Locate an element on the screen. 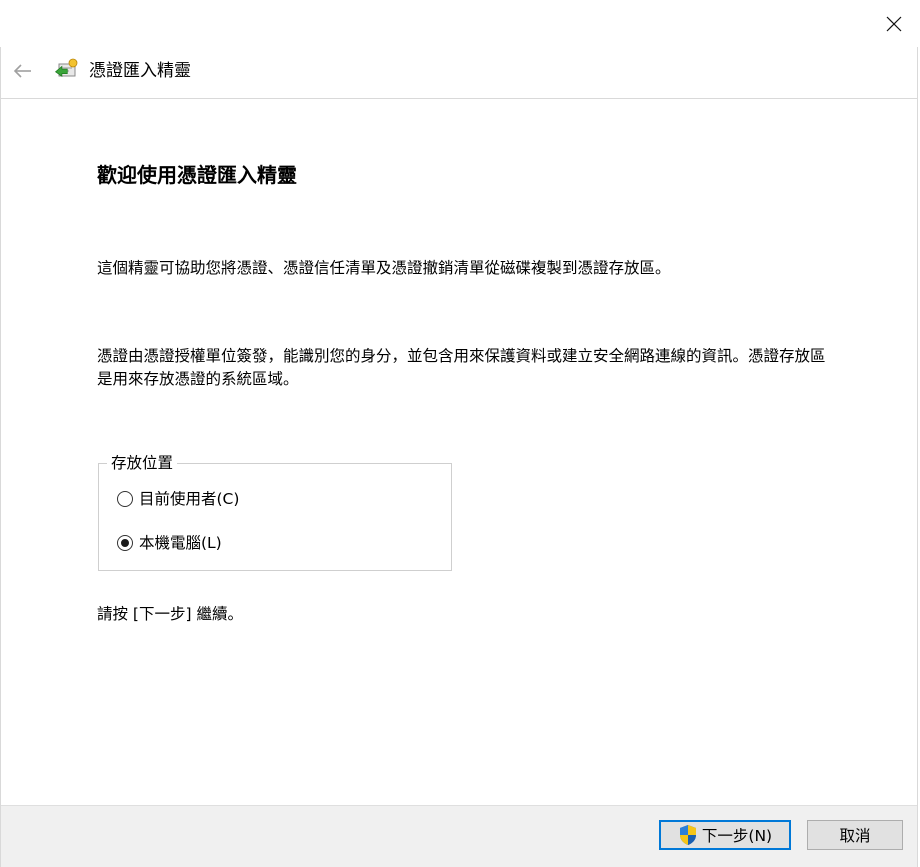  page-heading: 歡迎使用憑證匯入精靈 is located at coordinates (197, 175).